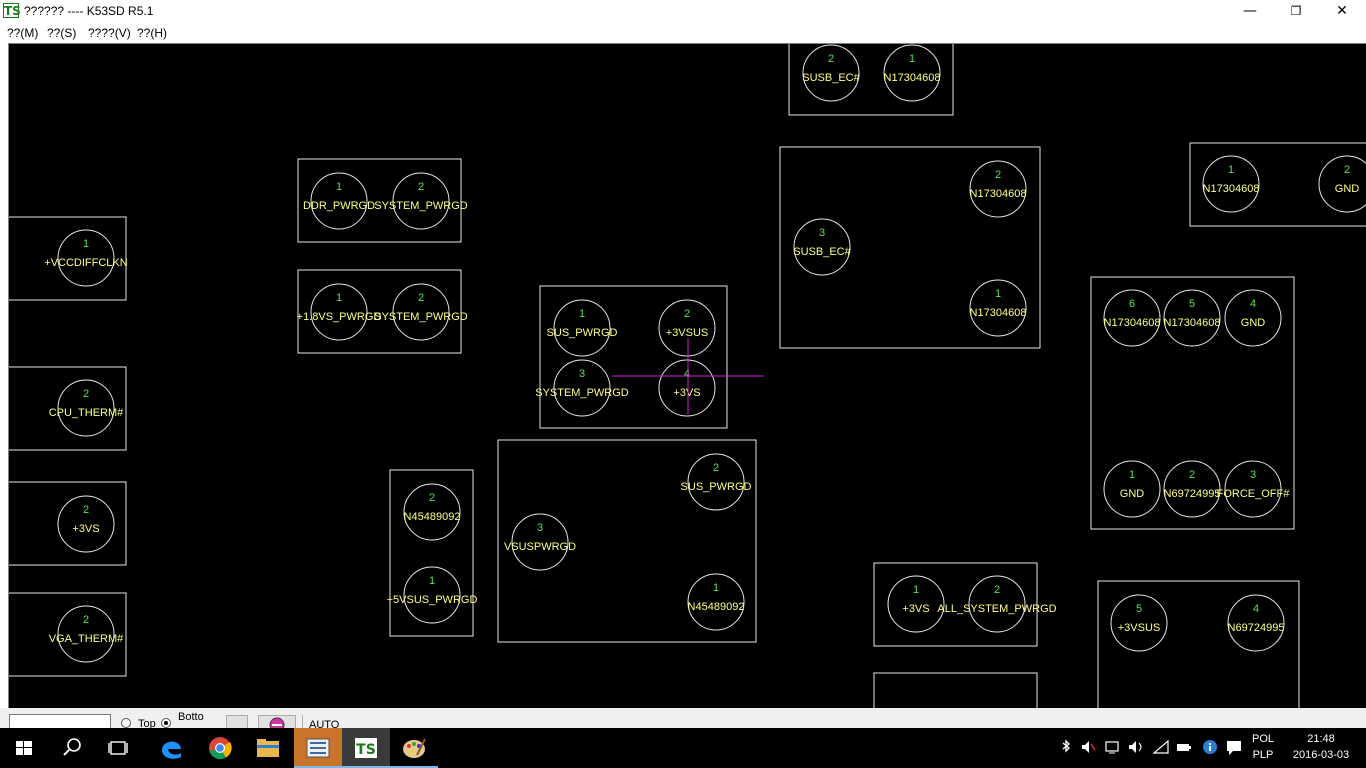 This screenshot has height=768, width=1366. What do you see at coordinates (1256, 628) in the screenshot?
I see `net-name: N69724995` at bounding box center [1256, 628].